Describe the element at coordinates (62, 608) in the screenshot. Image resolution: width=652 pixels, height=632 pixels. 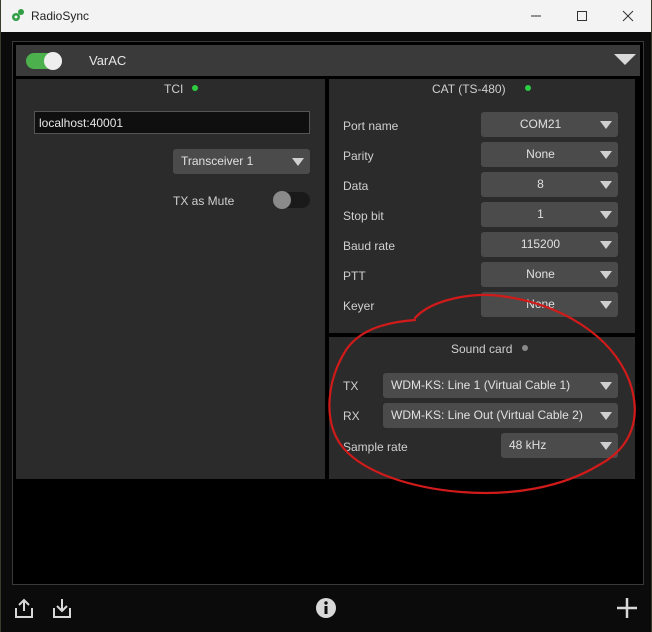
I see `import-icon` at that location.